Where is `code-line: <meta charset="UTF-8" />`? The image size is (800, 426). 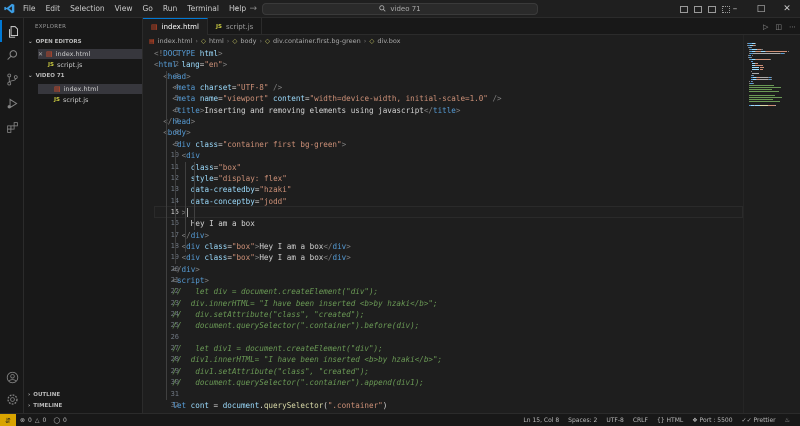
code-line: <meta charset="UTF-8" /> is located at coordinates (227, 87).